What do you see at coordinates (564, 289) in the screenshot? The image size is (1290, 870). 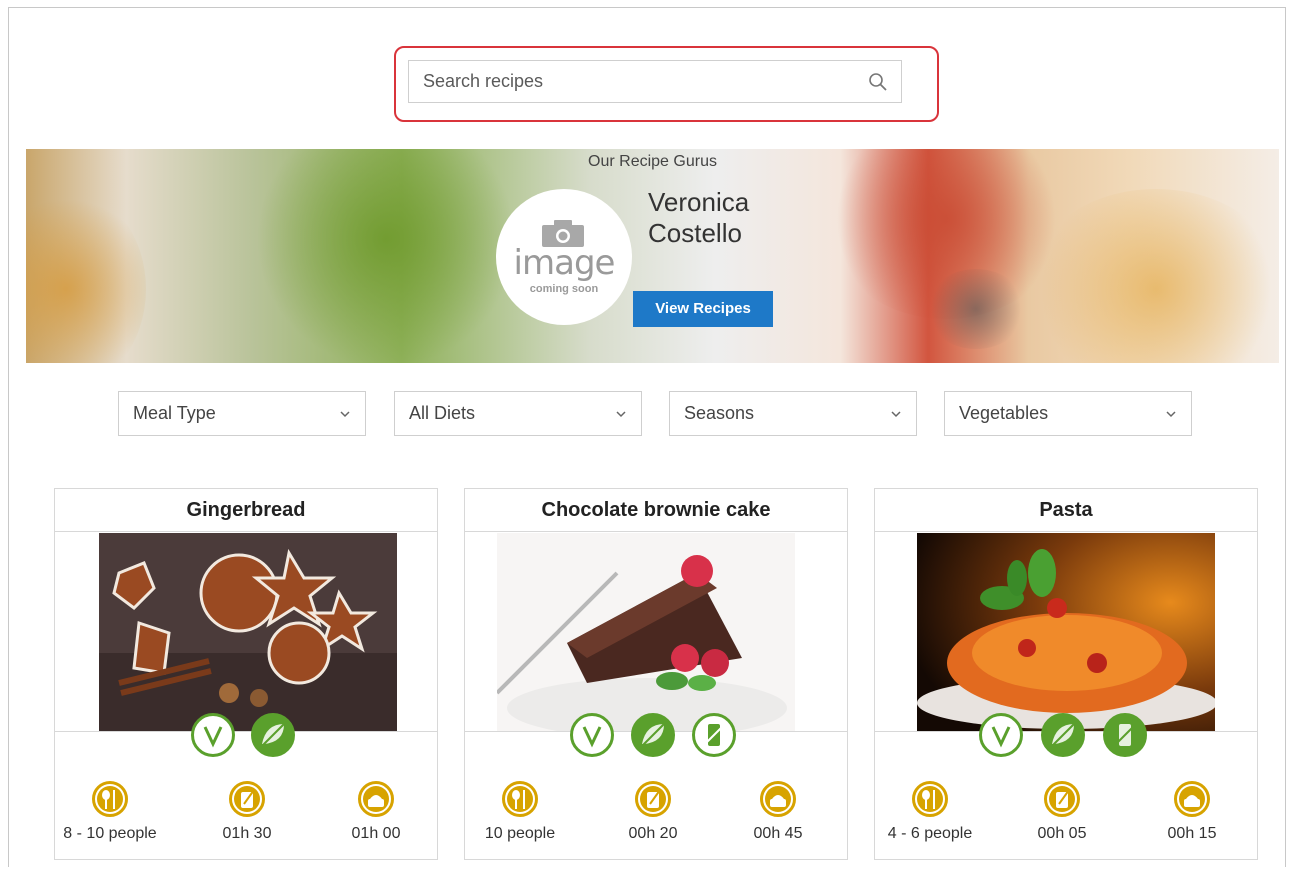 I see `avatar-placeholder-subtext: coming soon` at bounding box center [564, 289].